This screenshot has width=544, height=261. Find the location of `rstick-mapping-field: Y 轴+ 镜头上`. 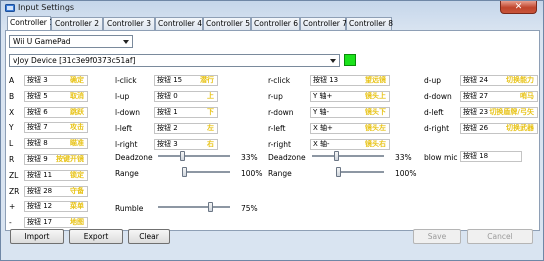

rstick-mapping-field: Y 轴+ 镜头上 is located at coordinates (350, 96).